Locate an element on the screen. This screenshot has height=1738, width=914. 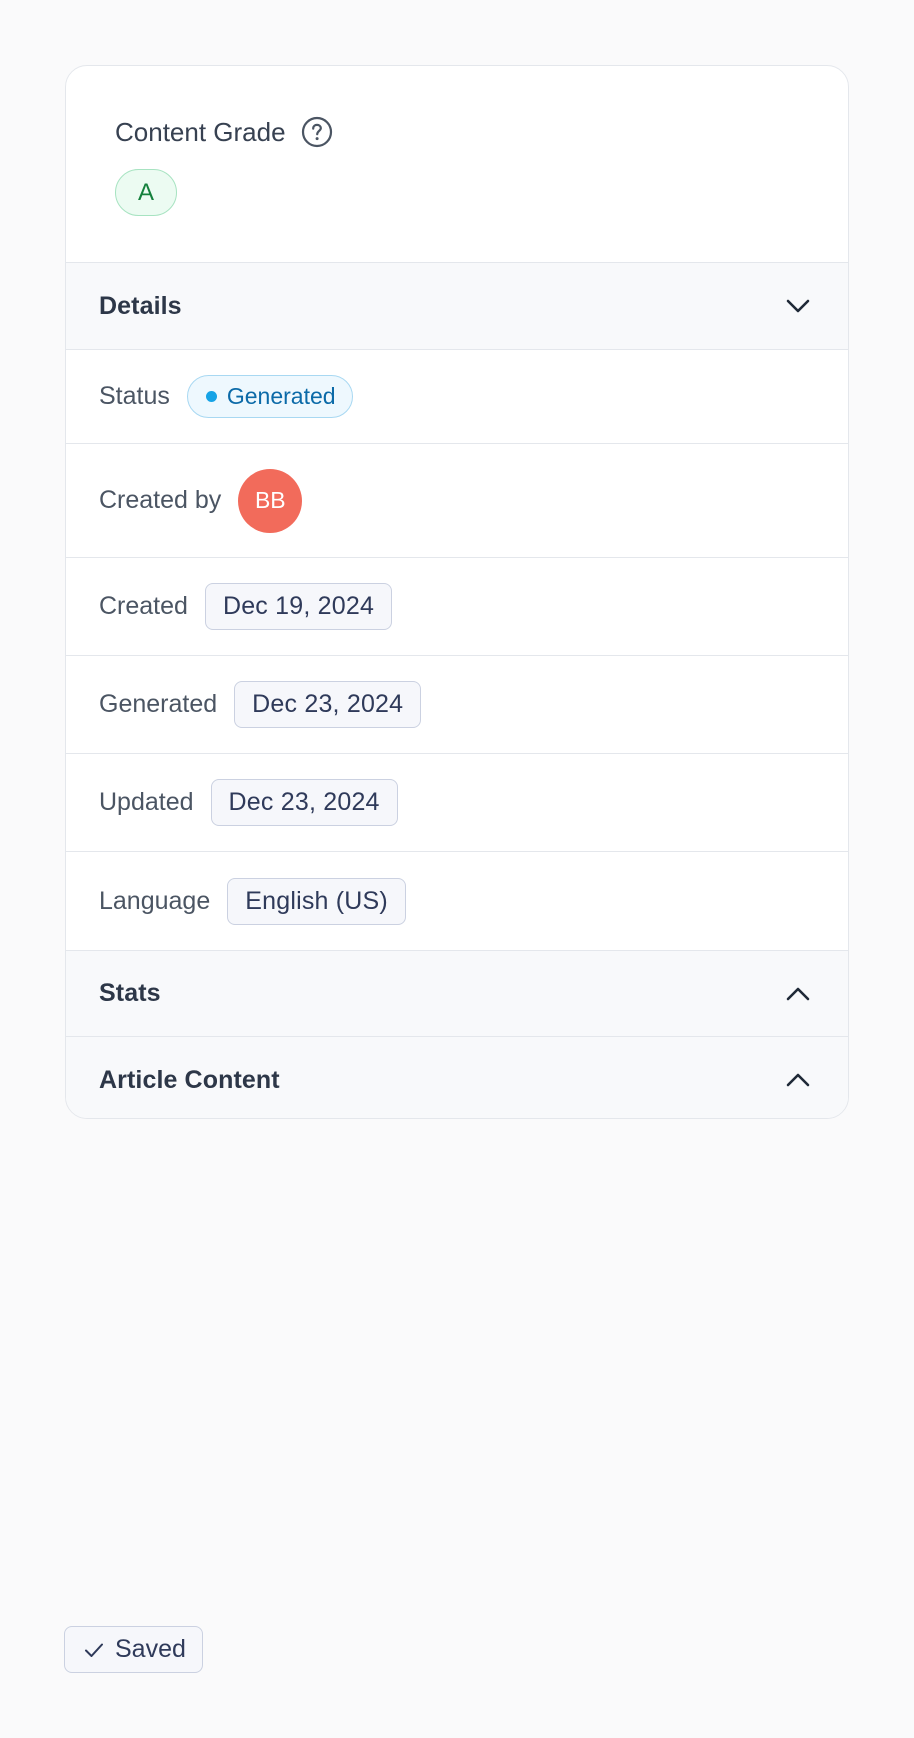
generated-row: Generated Dec 23, 2024 is located at coordinates (457, 705).